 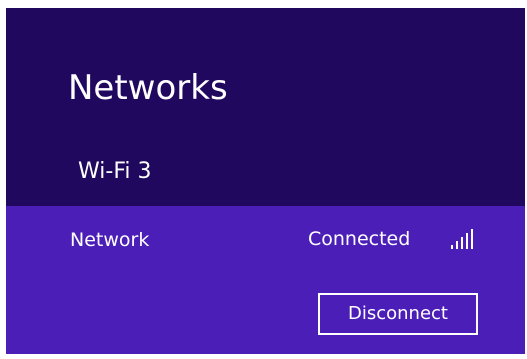 I want to click on network-name: Network, so click(x=110, y=240).